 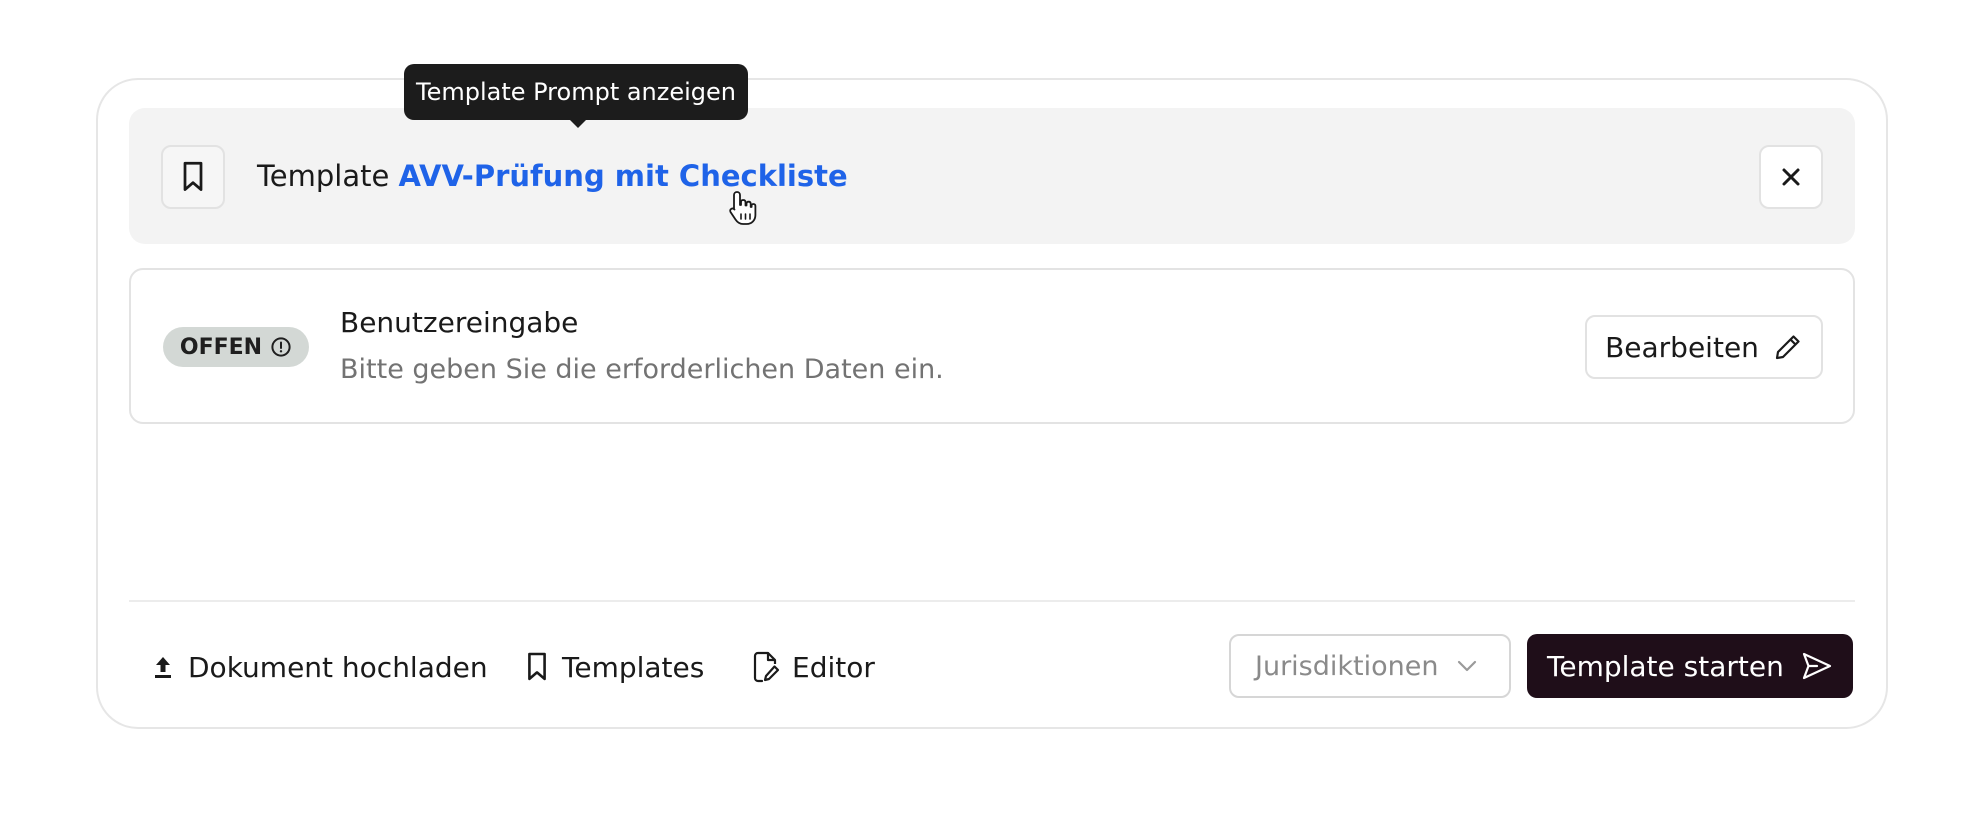 What do you see at coordinates (1817, 666) in the screenshot?
I see `send-icon` at bounding box center [1817, 666].